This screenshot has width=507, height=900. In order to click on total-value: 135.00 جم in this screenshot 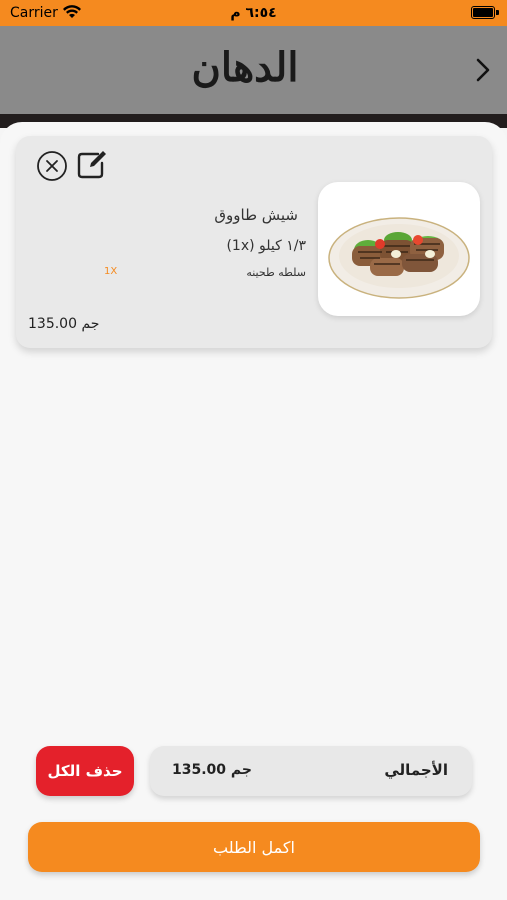, I will do `click(212, 770)`.